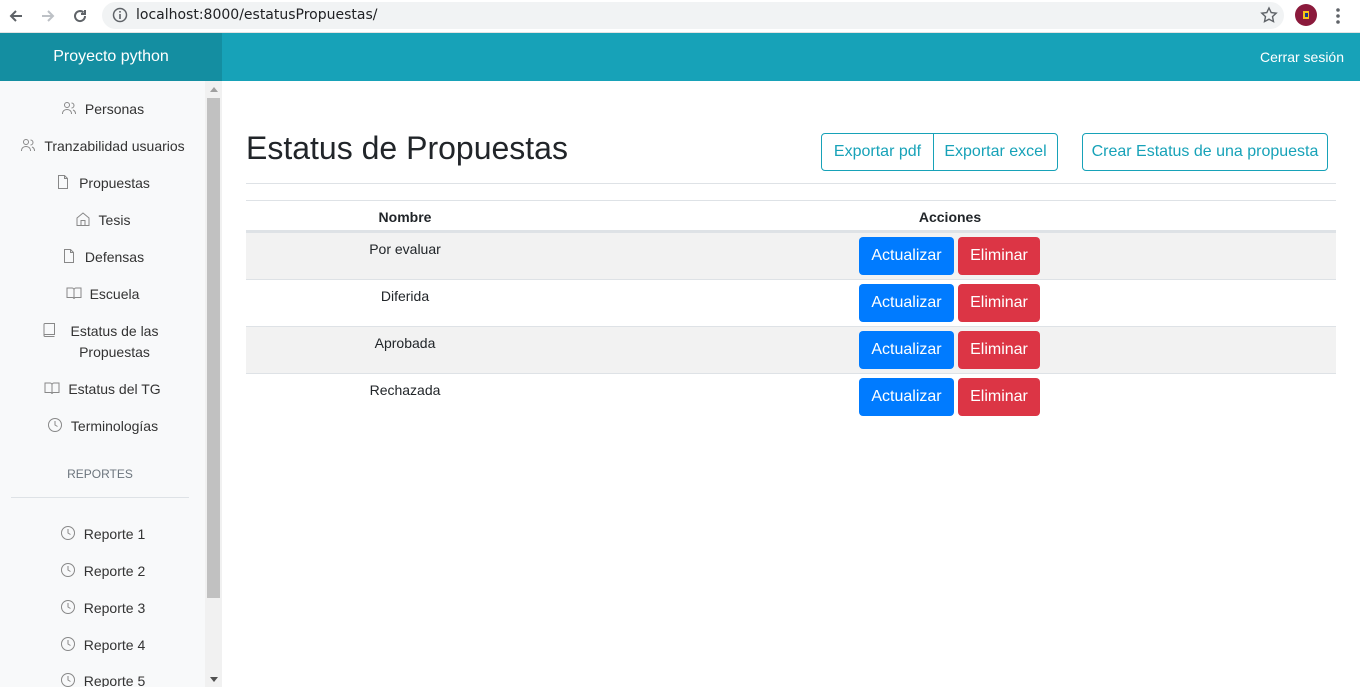  Describe the element at coordinates (114, 645) in the screenshot. I see `sidebar-item-label: Reporte 4` at that location.